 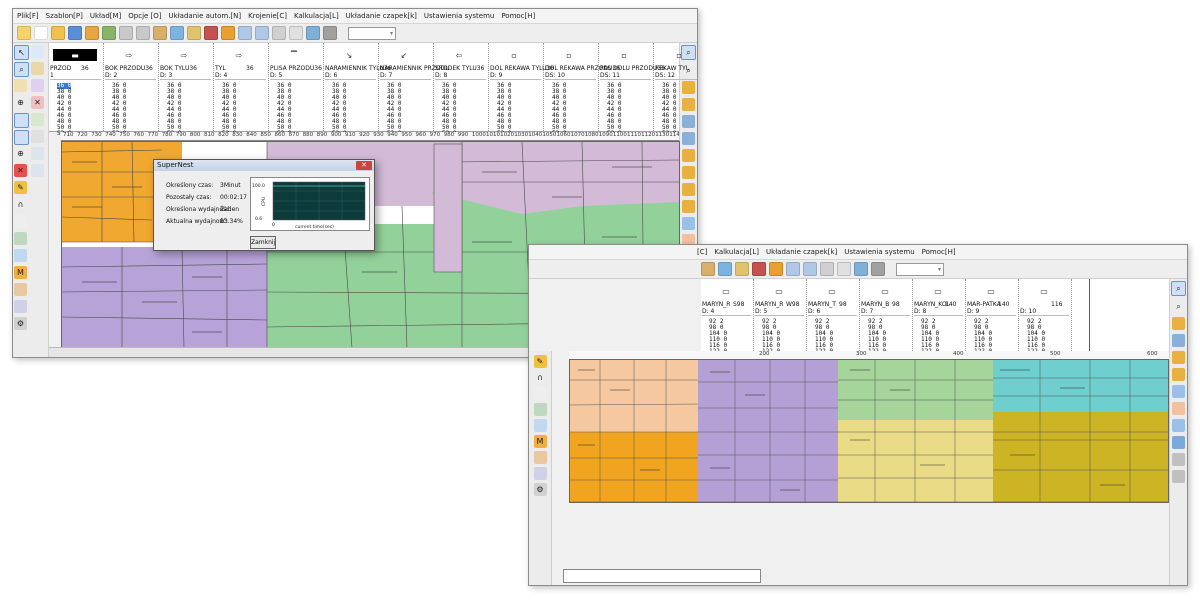 I want to click on tool-b-icon, so click(x=20, y=255).